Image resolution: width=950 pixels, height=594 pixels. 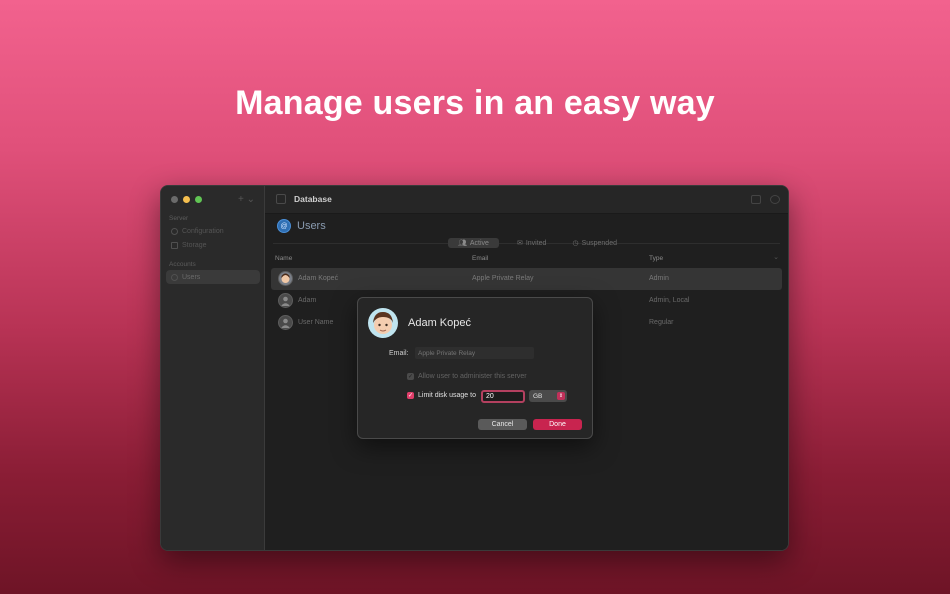 I want to click on tab-invited: ✉︎ Invited, so click(x=532, y=243).